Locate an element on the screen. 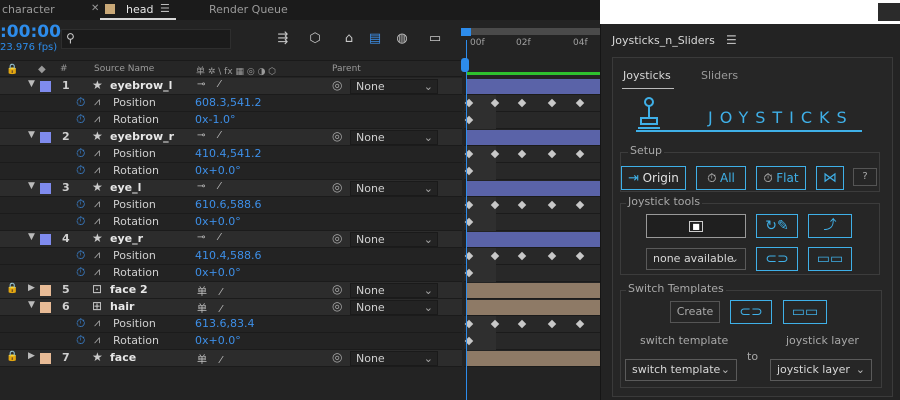 The height and width of the screenshot is (400, 900). joystick-layer-dropdown: joystick layer ⌄ is located at coordinates (821, 370).